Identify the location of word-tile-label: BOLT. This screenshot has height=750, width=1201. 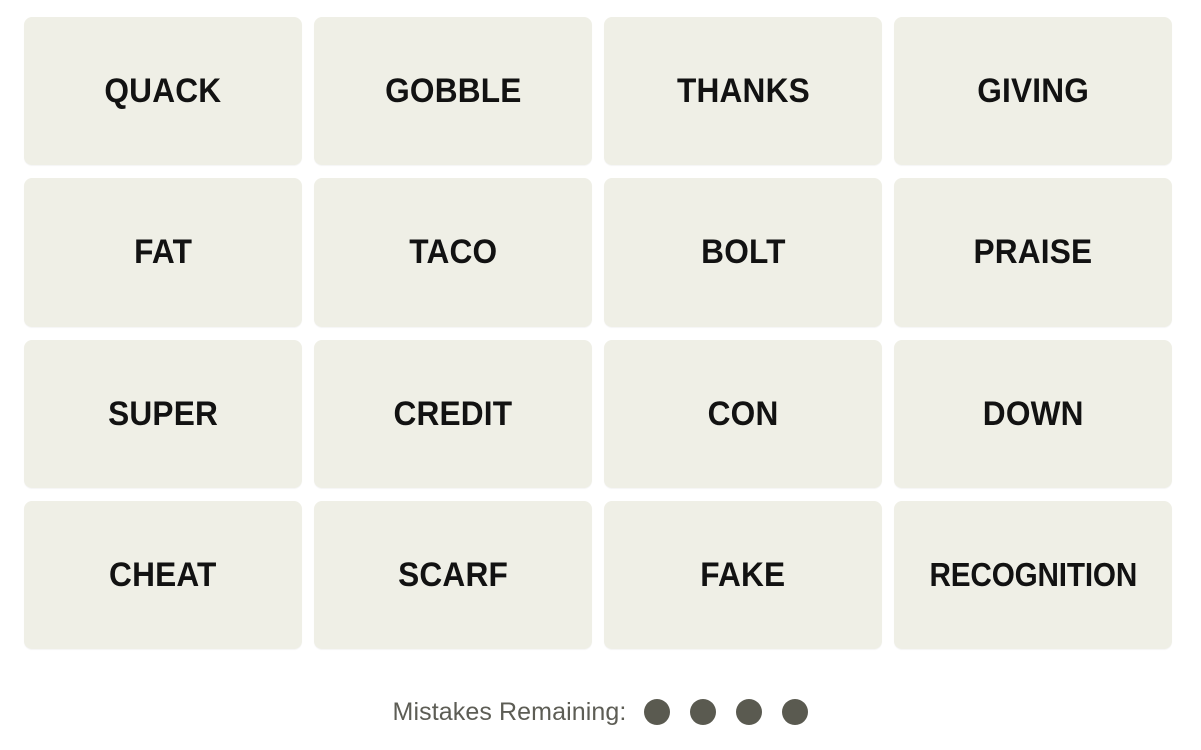
(743, 252).